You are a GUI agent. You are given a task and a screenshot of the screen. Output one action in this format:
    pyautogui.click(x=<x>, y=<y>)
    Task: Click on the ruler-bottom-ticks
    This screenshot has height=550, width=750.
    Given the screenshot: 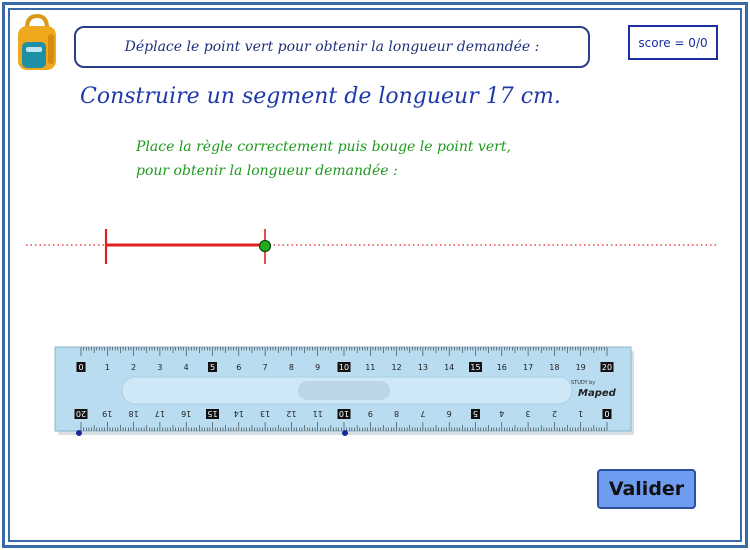 What is the action you would take?
    pyautogui.click(x=344, y=426)
    